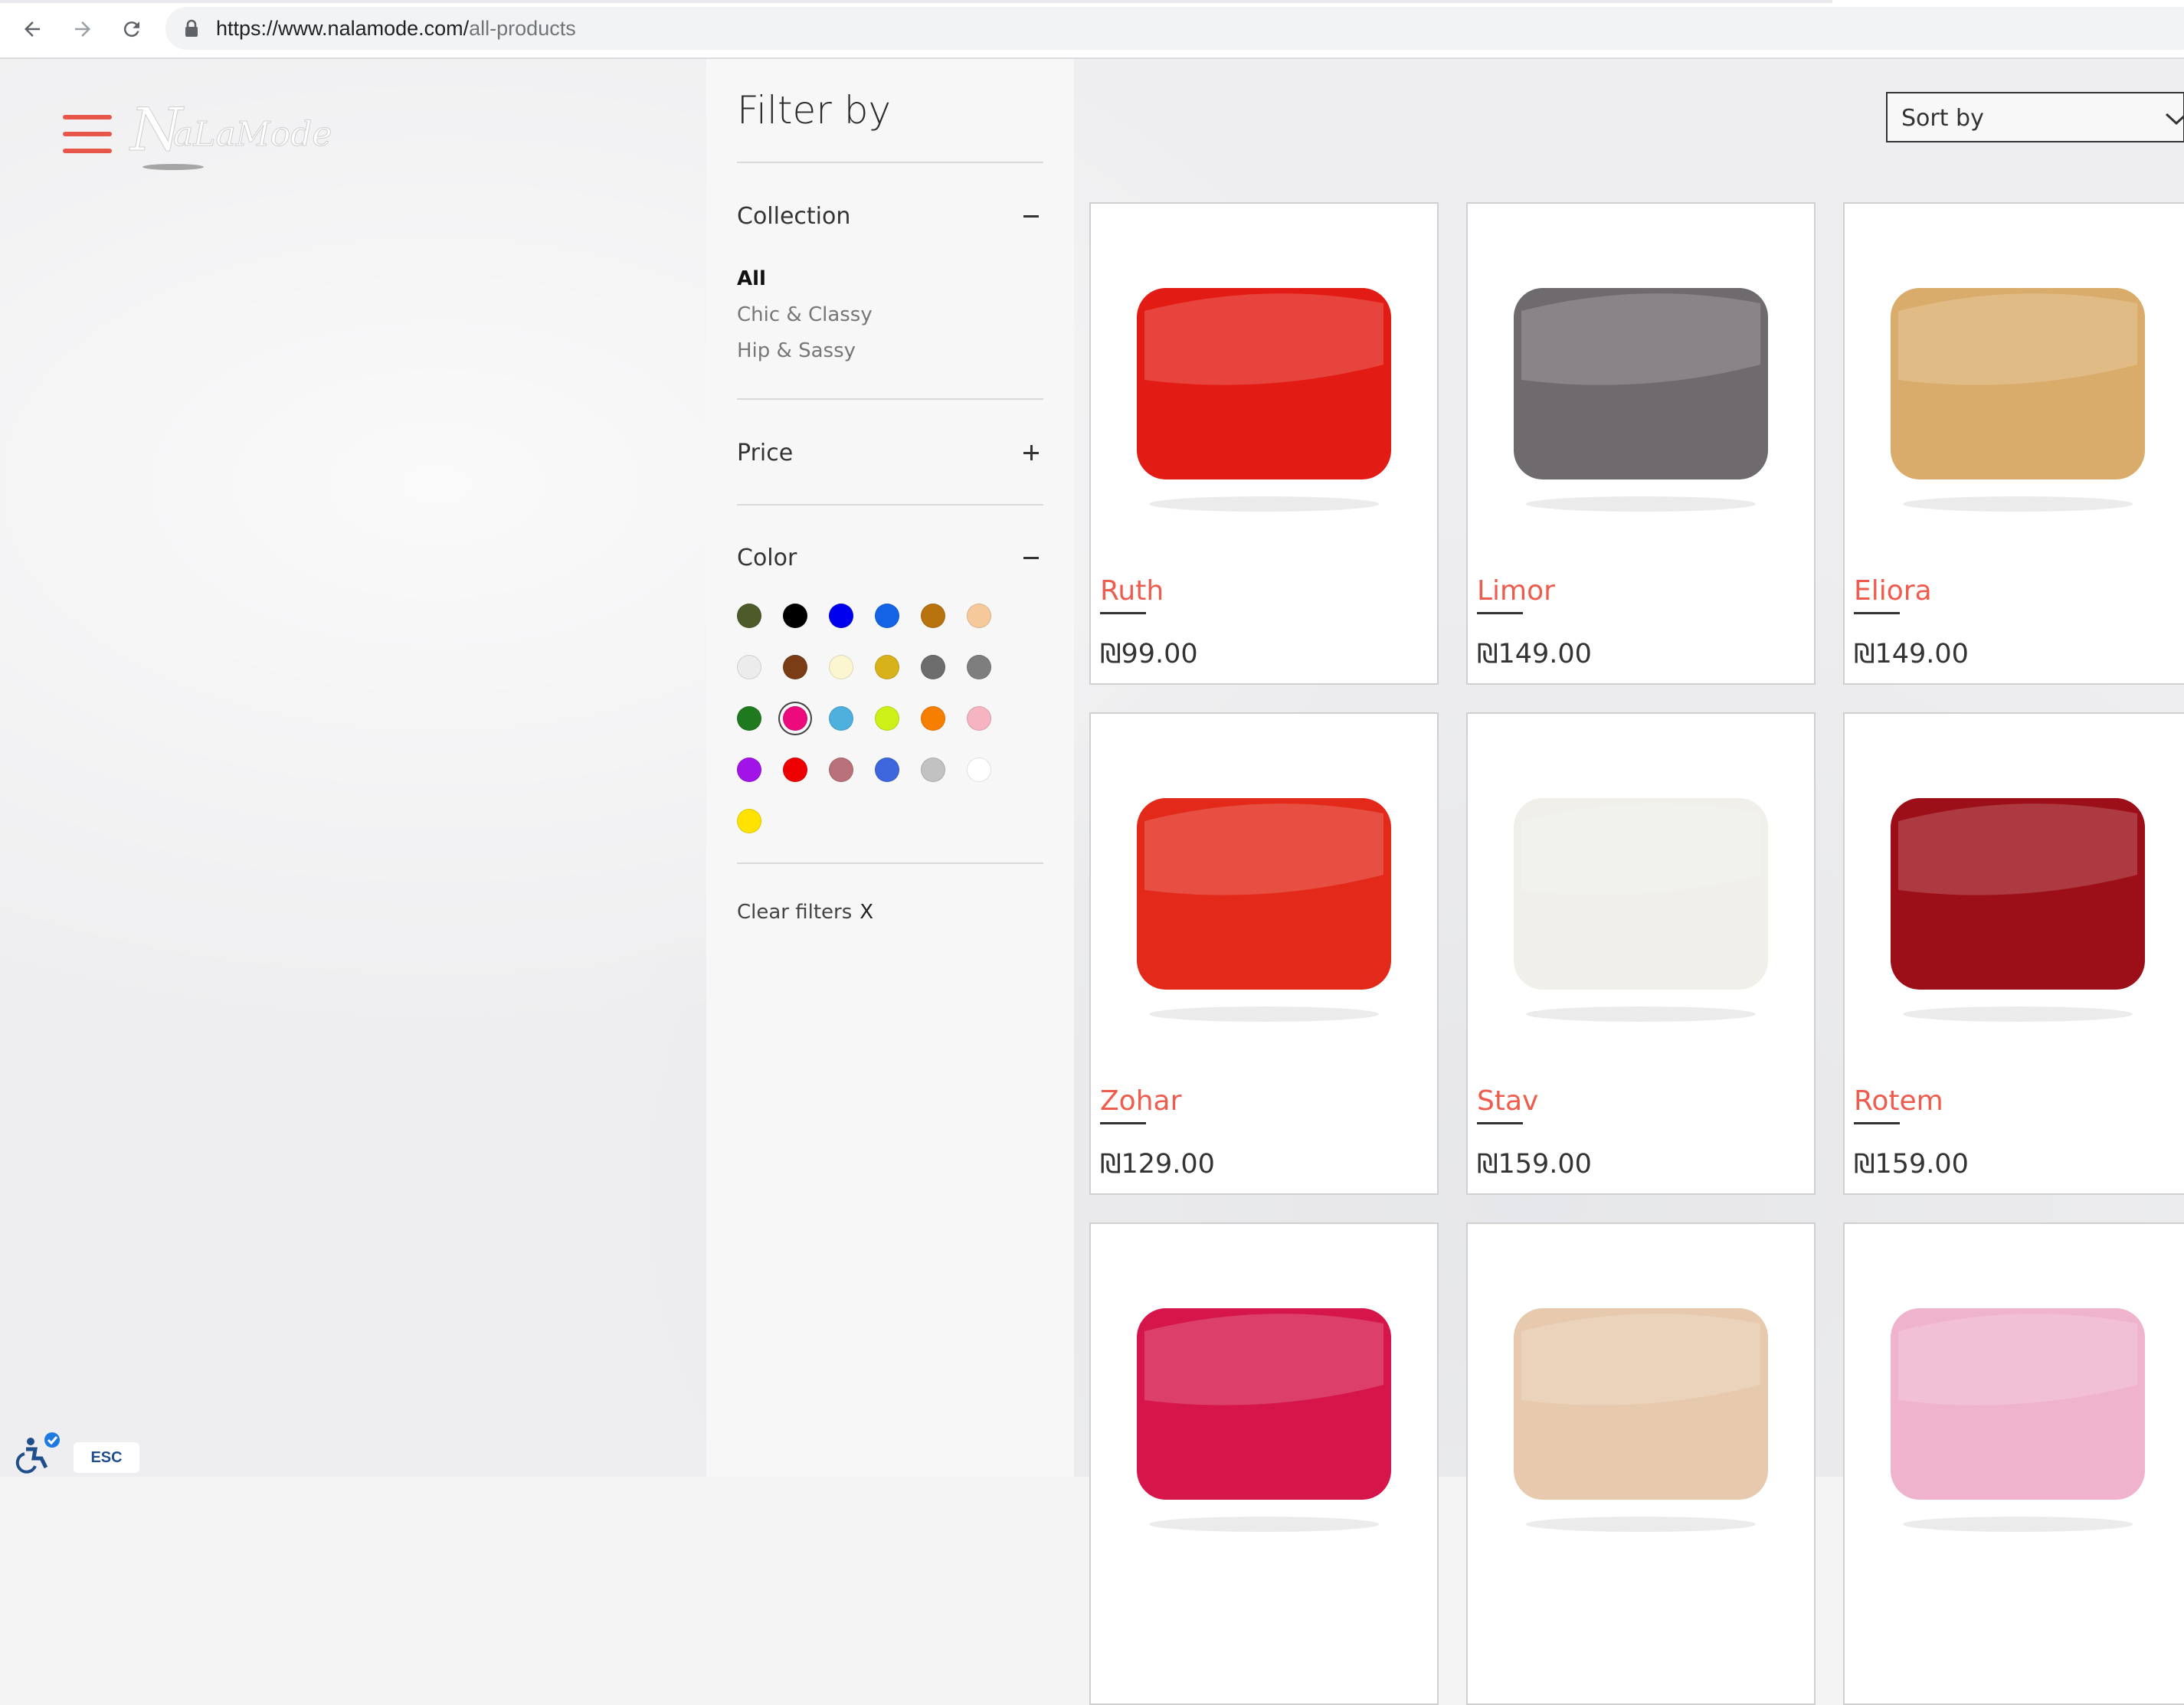 Image resolution: width=2184 pixels, height=1705 pixels. What do you see at coordinates (1898, 1101) in the screenshot?
I see `product-name: Rotem` at bounding box center [1898, 1101].